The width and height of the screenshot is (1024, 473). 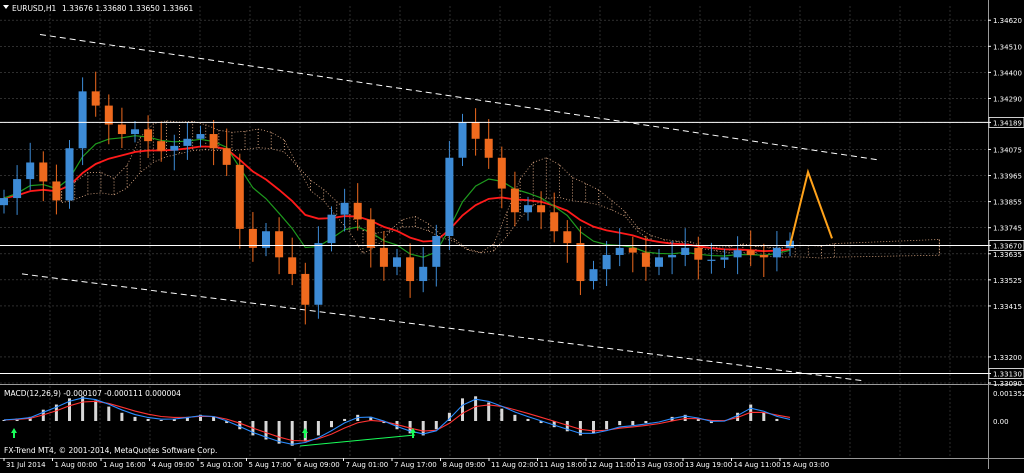 What do you see at coordinates (1007, 255) in the screenshot?
I see `price-tick-label: 1.33635` at bounding box center [1007, 255].